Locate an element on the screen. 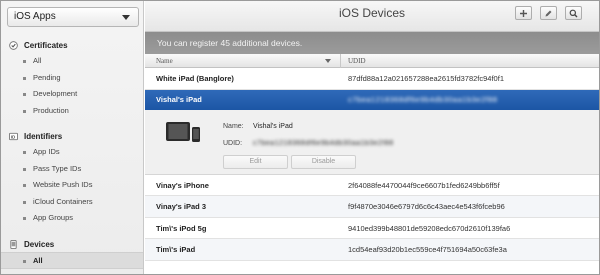 Image resolution: width=600 pixels, height=275 pixels. plus-icon is located at coordinates (523, 13).